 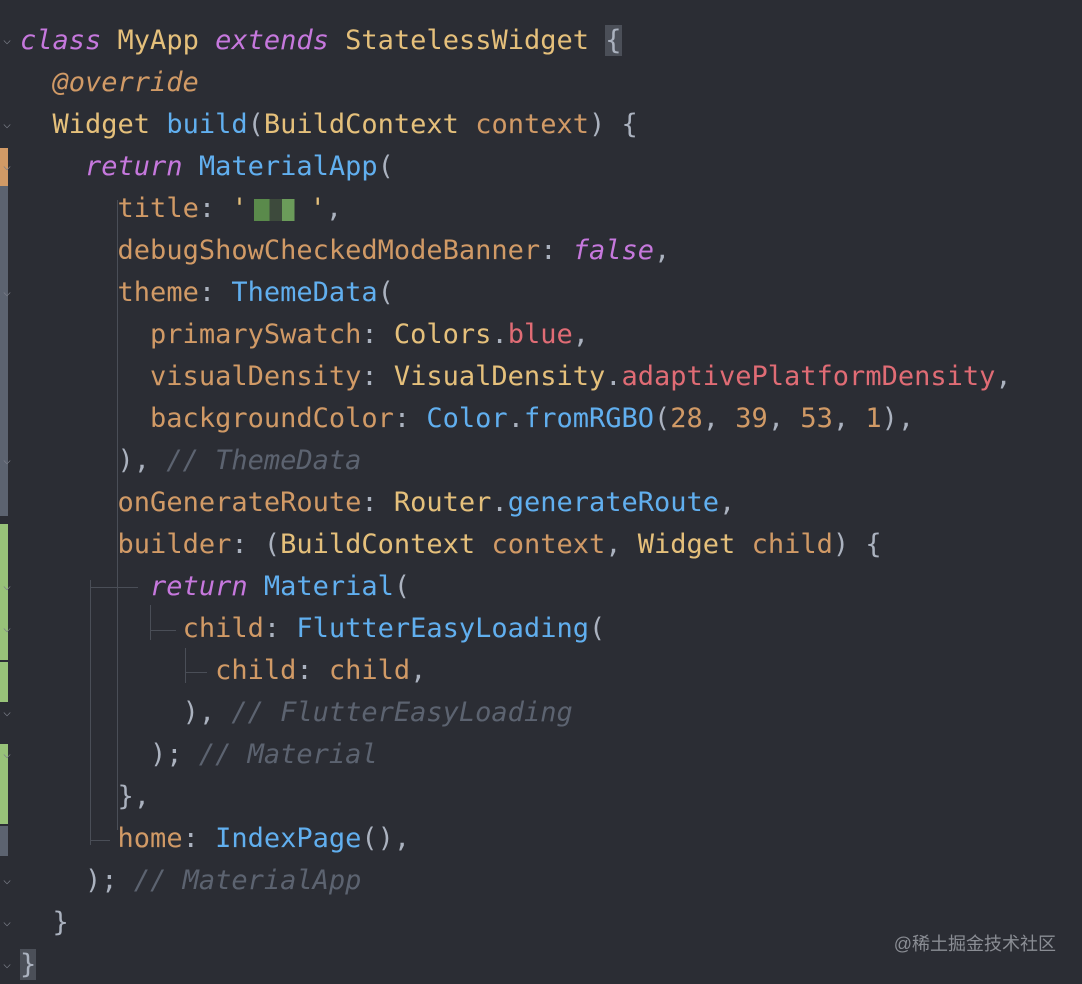 I want to click on code-line: theme: ThemeData(, so click(x=207, y=293).